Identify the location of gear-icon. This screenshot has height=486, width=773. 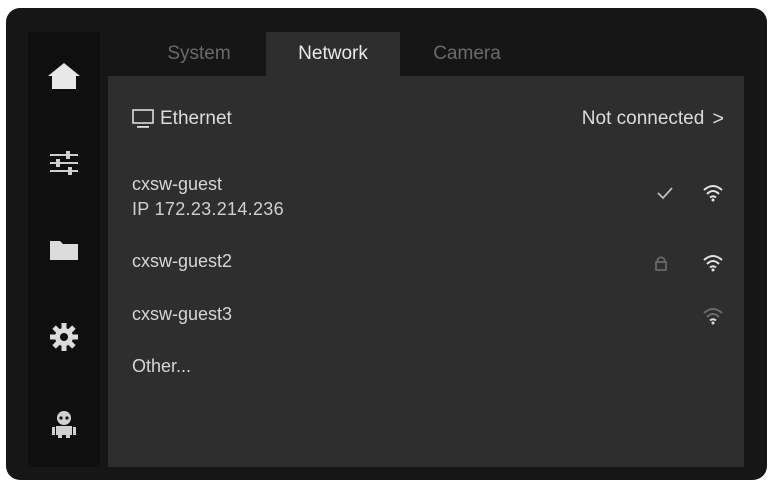
(64, 336).